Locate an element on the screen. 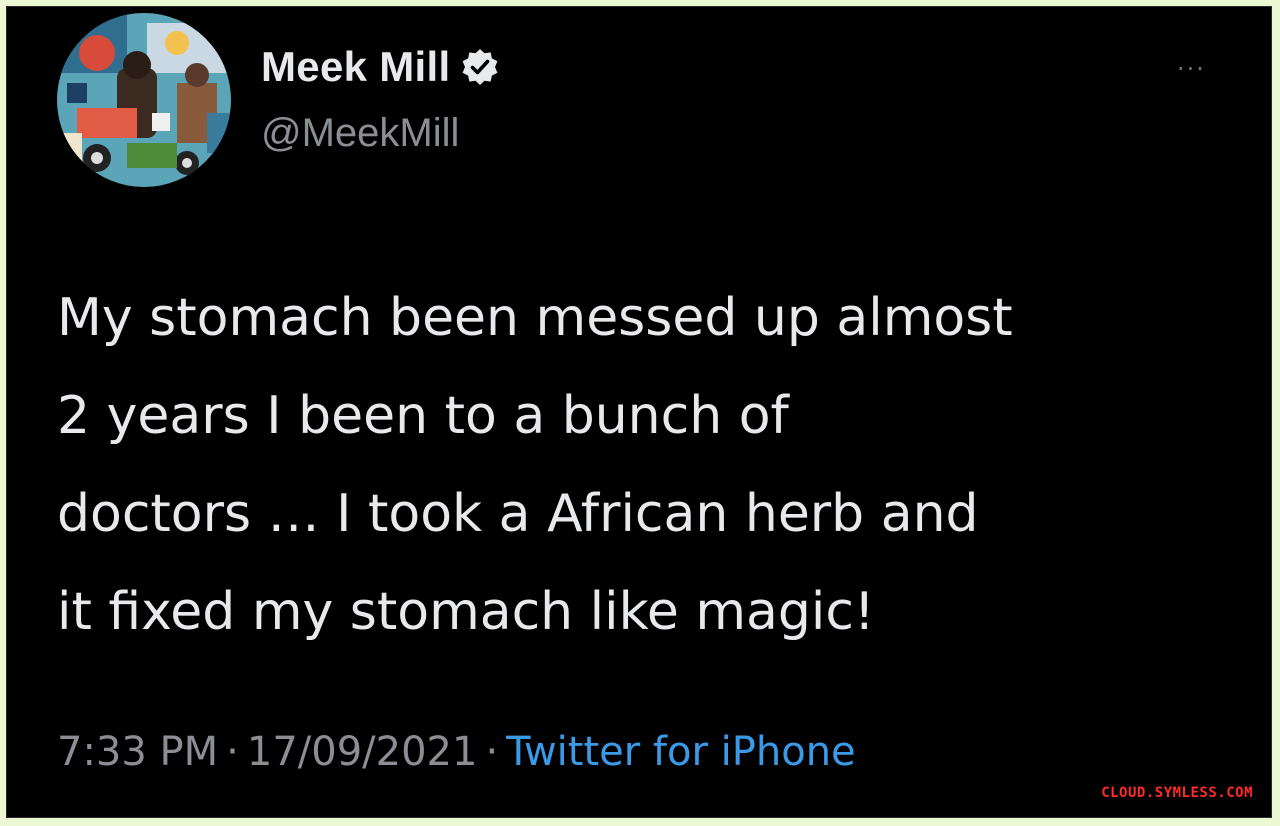  tweet-text-line: My stomach been messed up almost is located at coordinates (535, 318).